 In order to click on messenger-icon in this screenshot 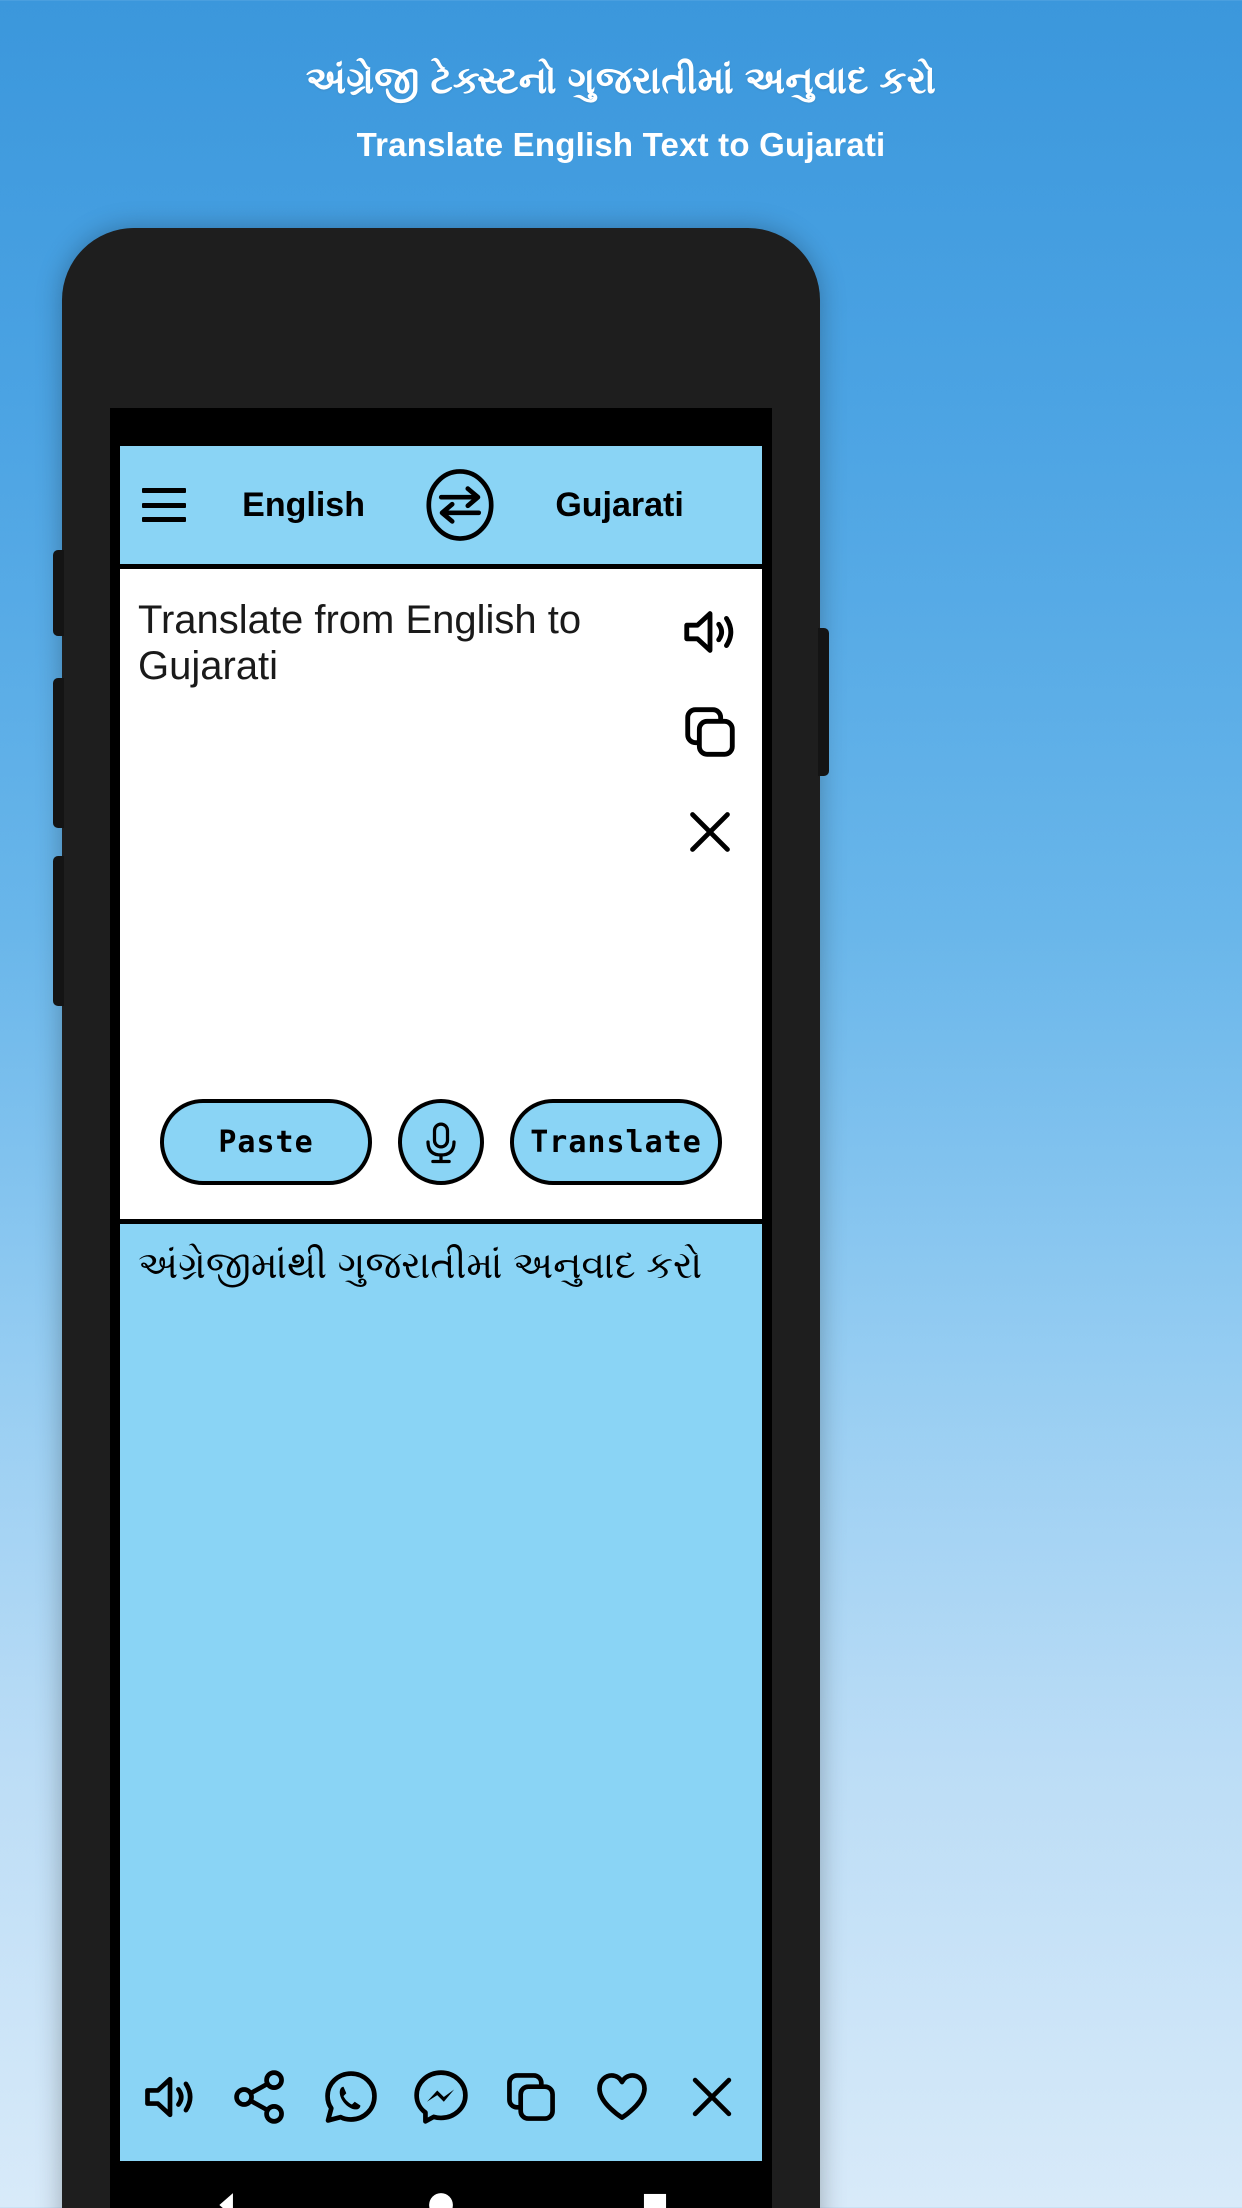, I will do `click(441, 2097)`.